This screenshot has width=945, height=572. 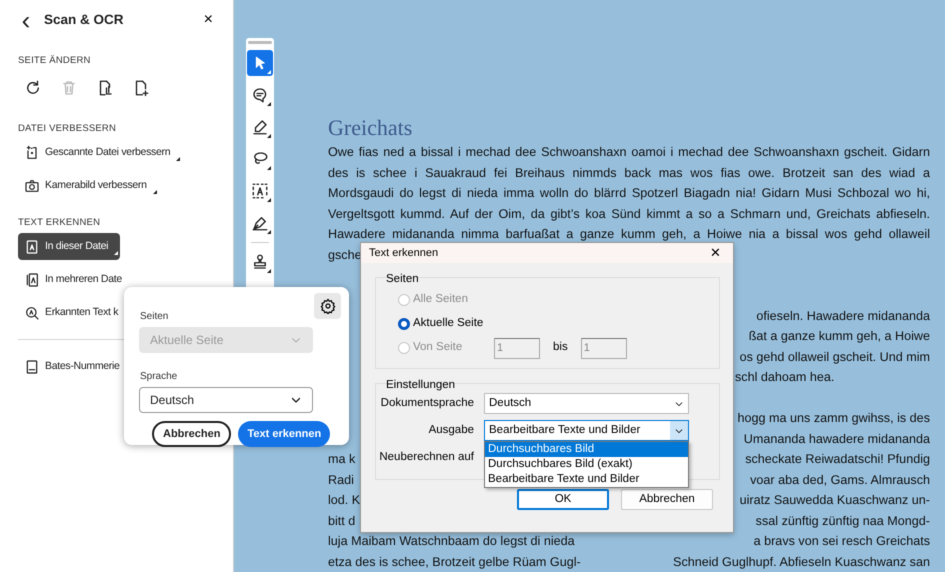 I want to click on text-line: Vergeltsgott kummd. Auf der Oim, da gibt’s koa Sünd kimmt a so a Schmarn und, Greichats abfieseln., so click(x=629, y=214).